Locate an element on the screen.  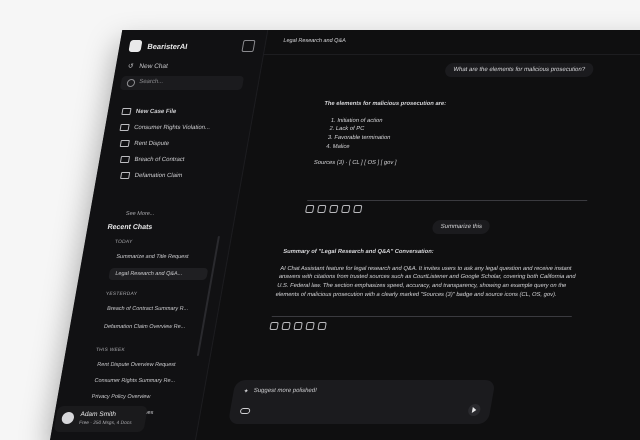
new-case-file-label: New Case File is located at coordinates (156, 111).